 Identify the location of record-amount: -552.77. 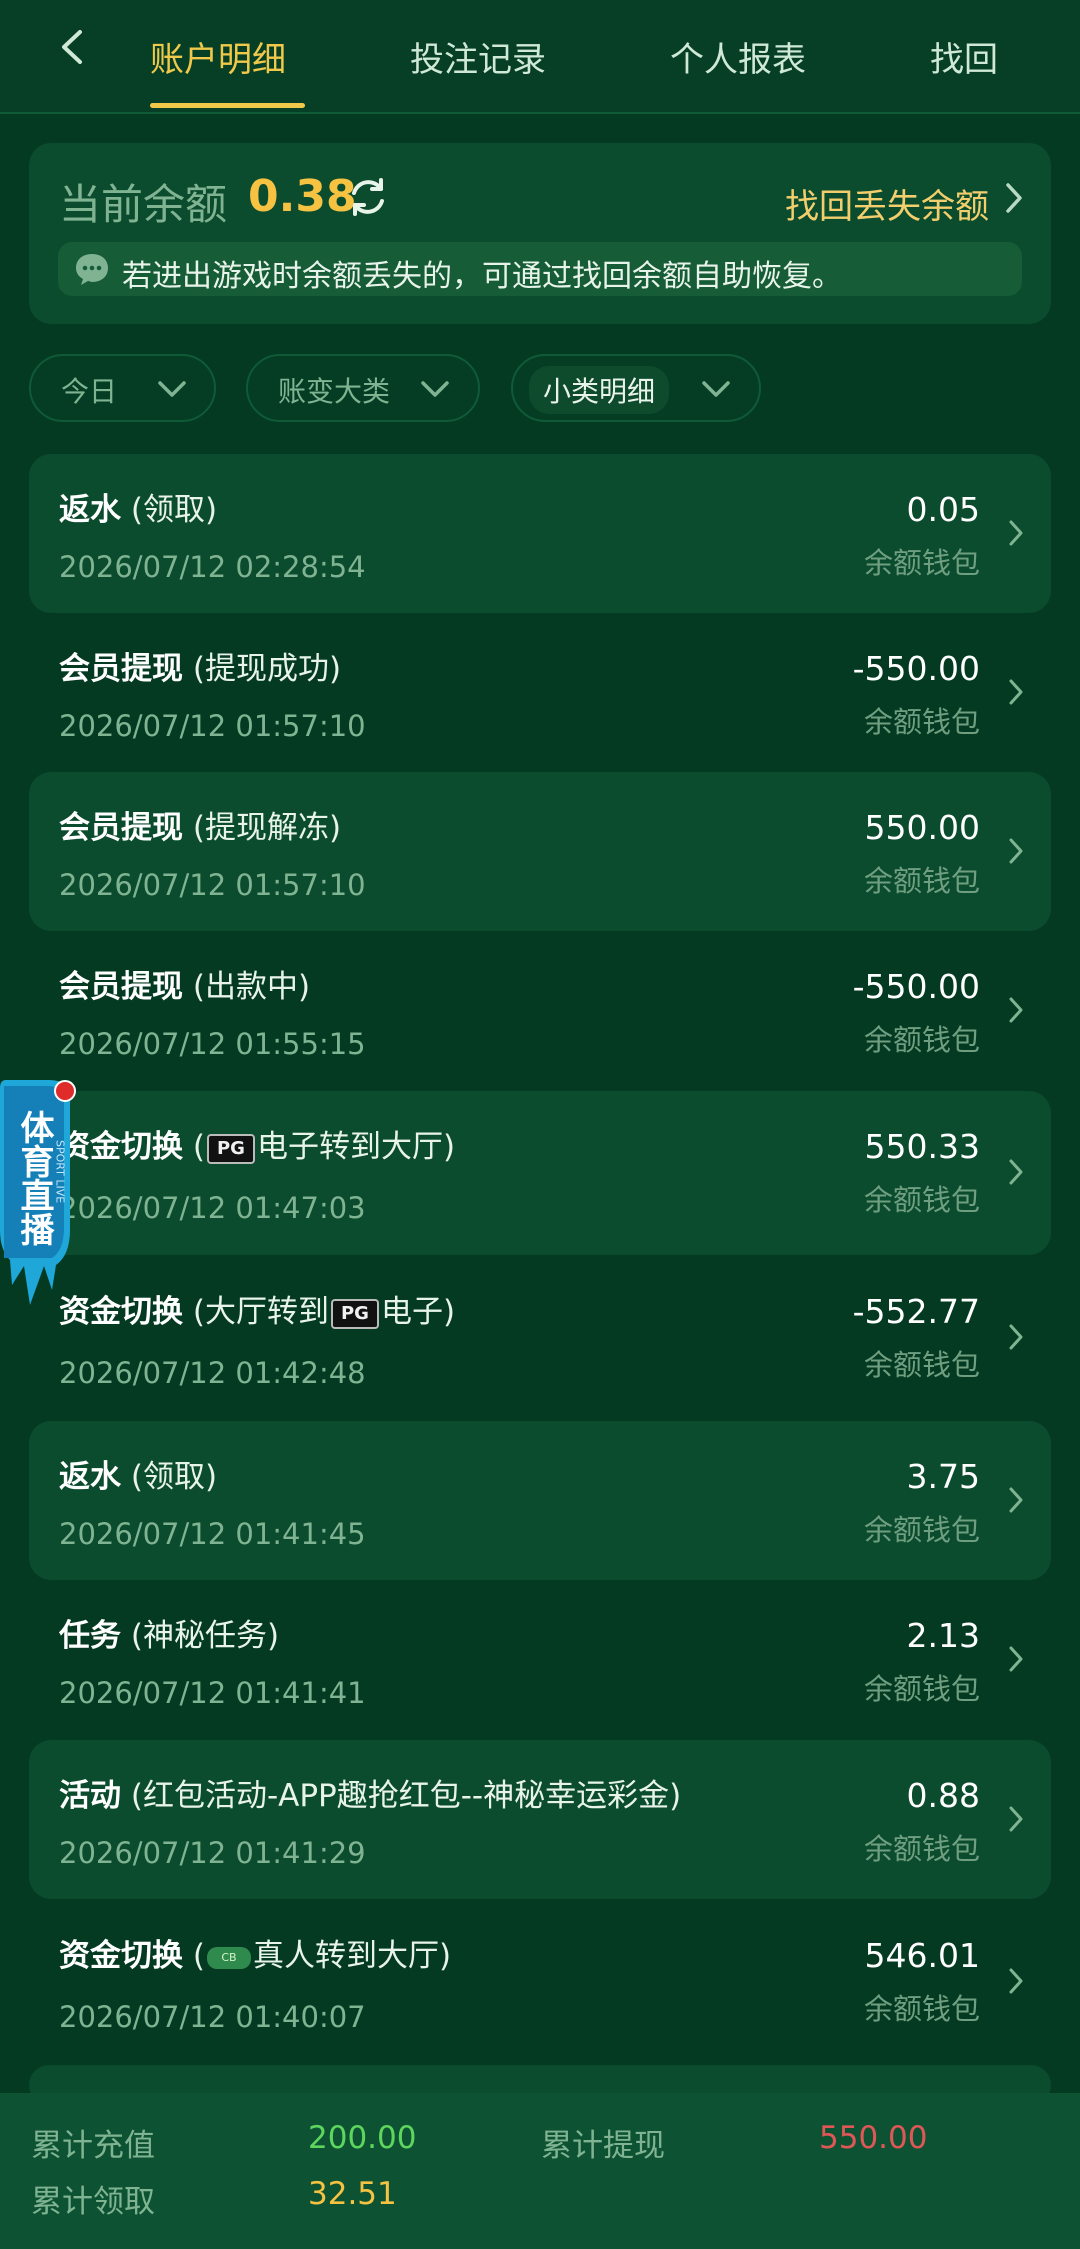
(916, 1311).